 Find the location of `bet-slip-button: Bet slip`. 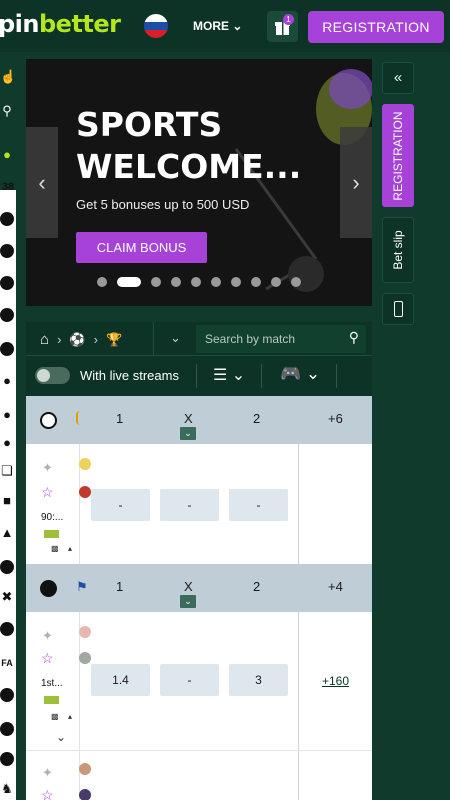

bet-slip-button: Bet slip is located at coordinates (398, 250).